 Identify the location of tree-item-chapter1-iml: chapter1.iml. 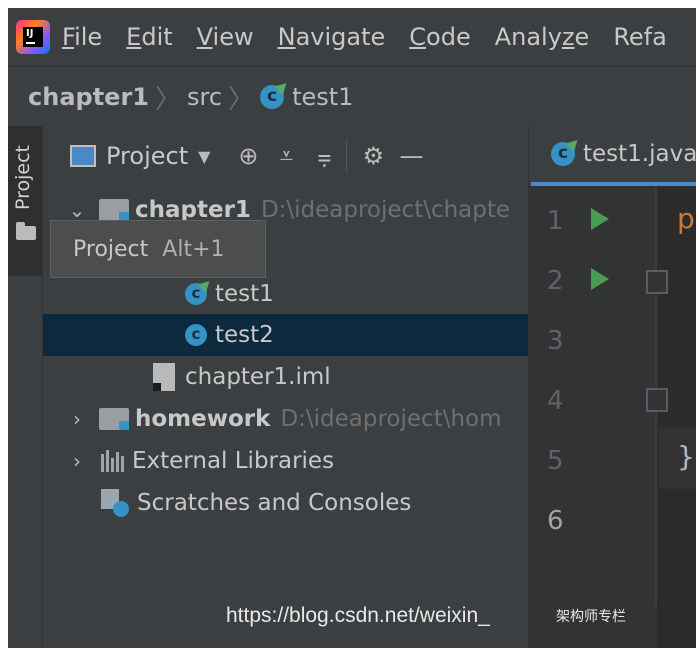
(285, 377).